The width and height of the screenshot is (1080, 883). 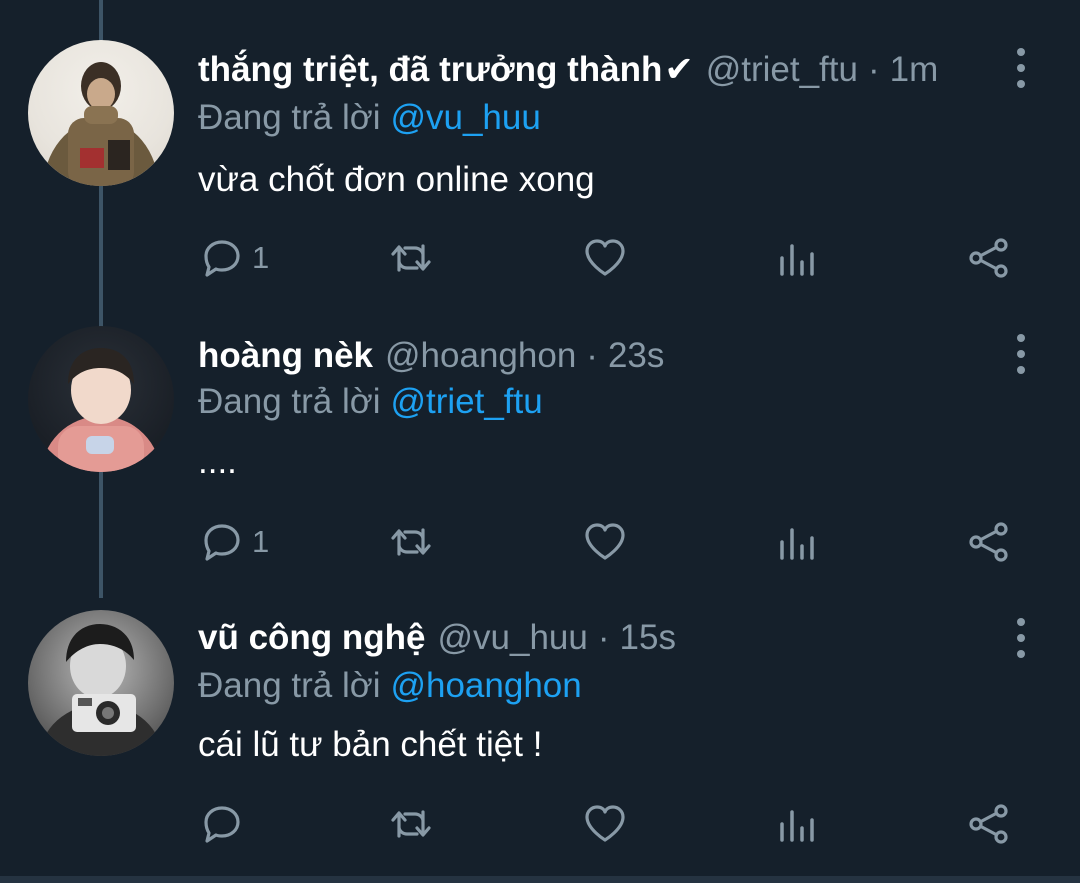 I want to click on tweet-header: hoàng nèk @hoanghon · 23s, so click(x=431, y=356).